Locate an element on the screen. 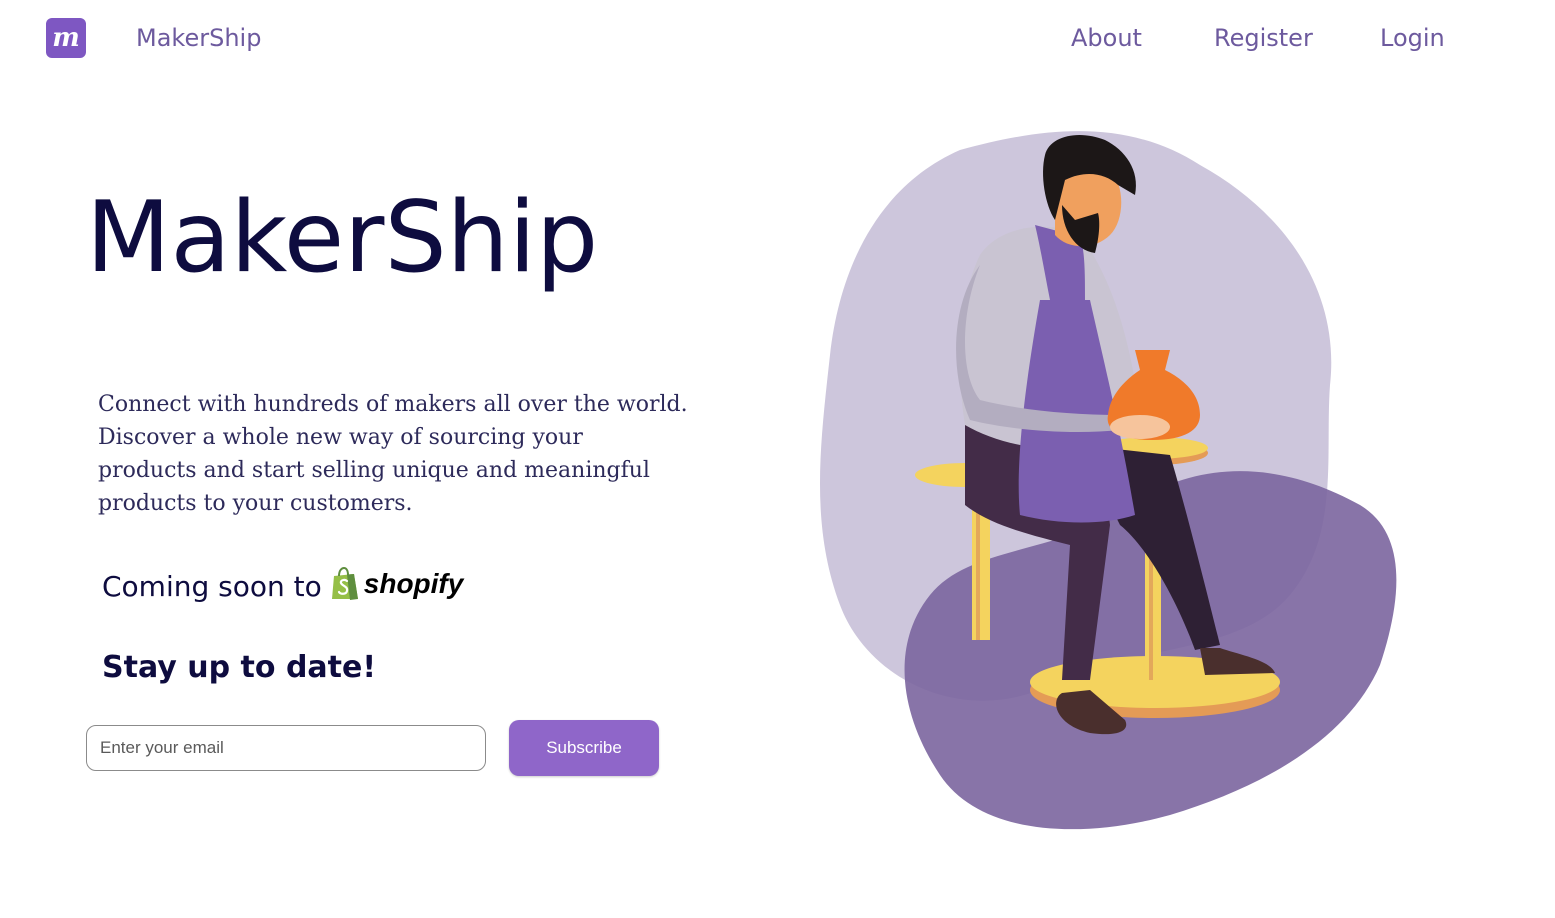 This screenshot has width=1555, height=918. shopify-wordmark: shopify is located at coordinates (413, 583).